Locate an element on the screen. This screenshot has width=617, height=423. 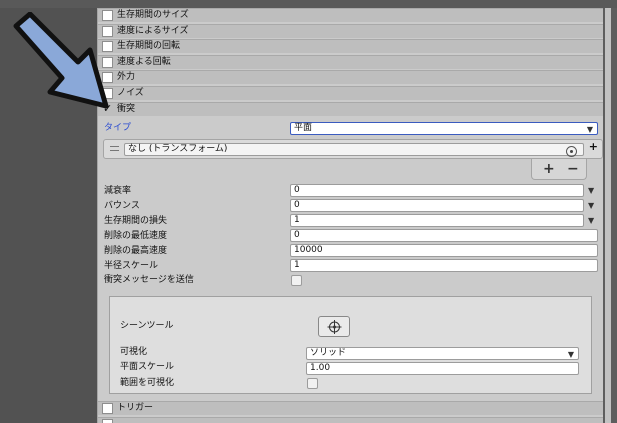
scene-tool-button is located at coordinates (334, 326).